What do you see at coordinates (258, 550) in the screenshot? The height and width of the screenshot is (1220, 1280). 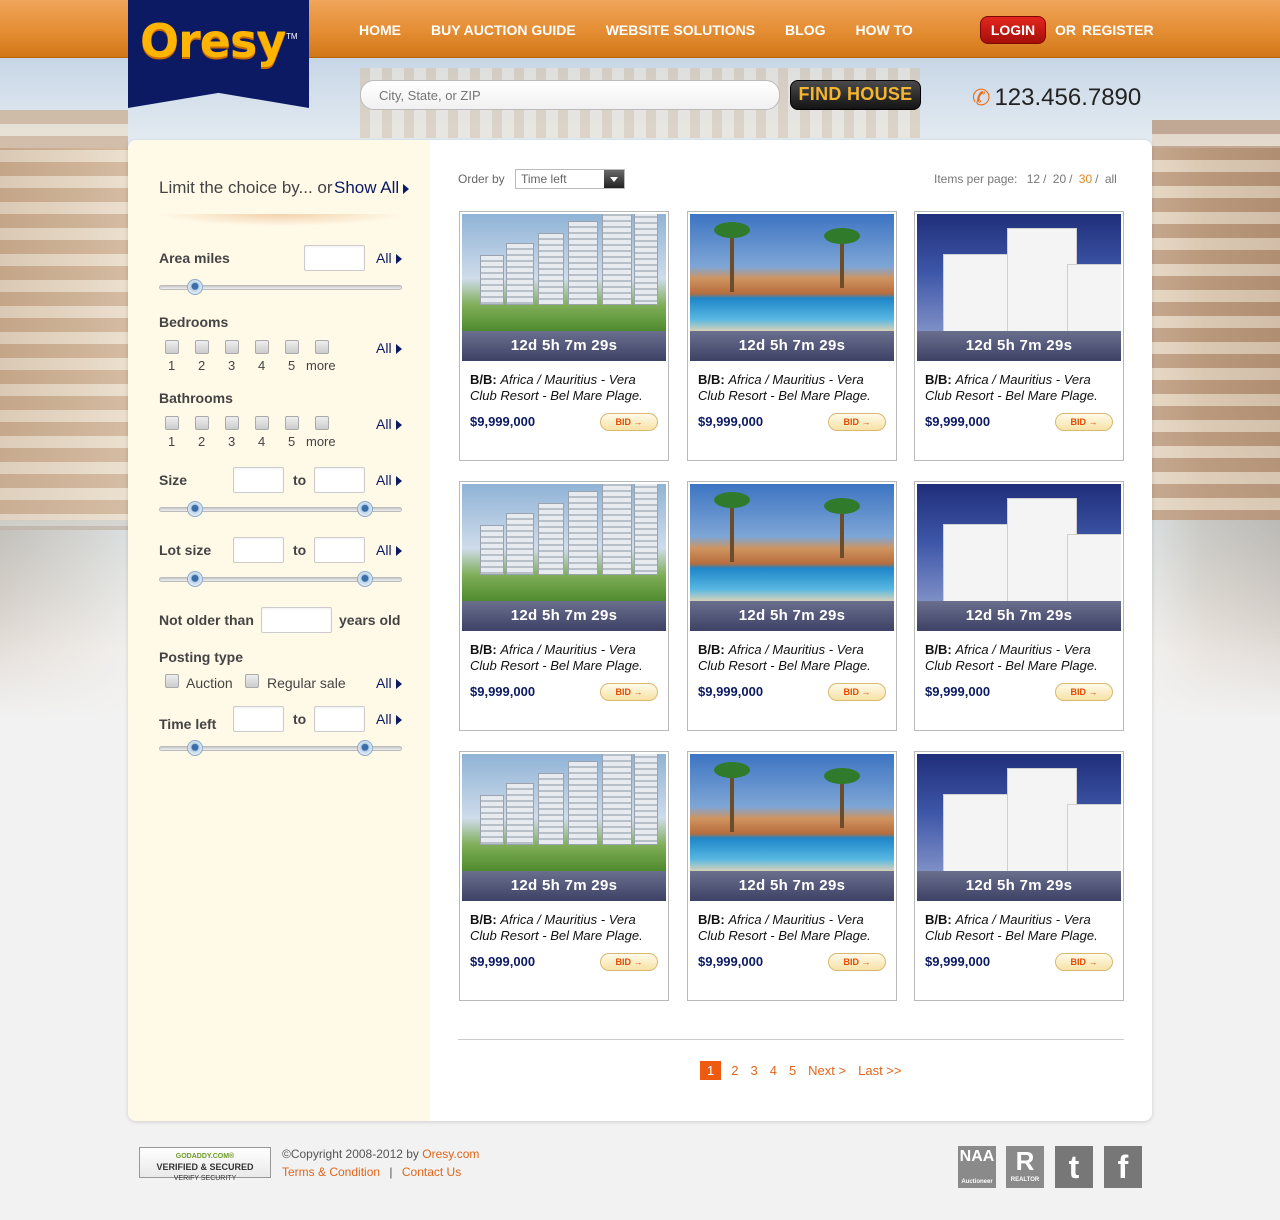 I see `lot-size-min-input` at bounding box center [258, 550].